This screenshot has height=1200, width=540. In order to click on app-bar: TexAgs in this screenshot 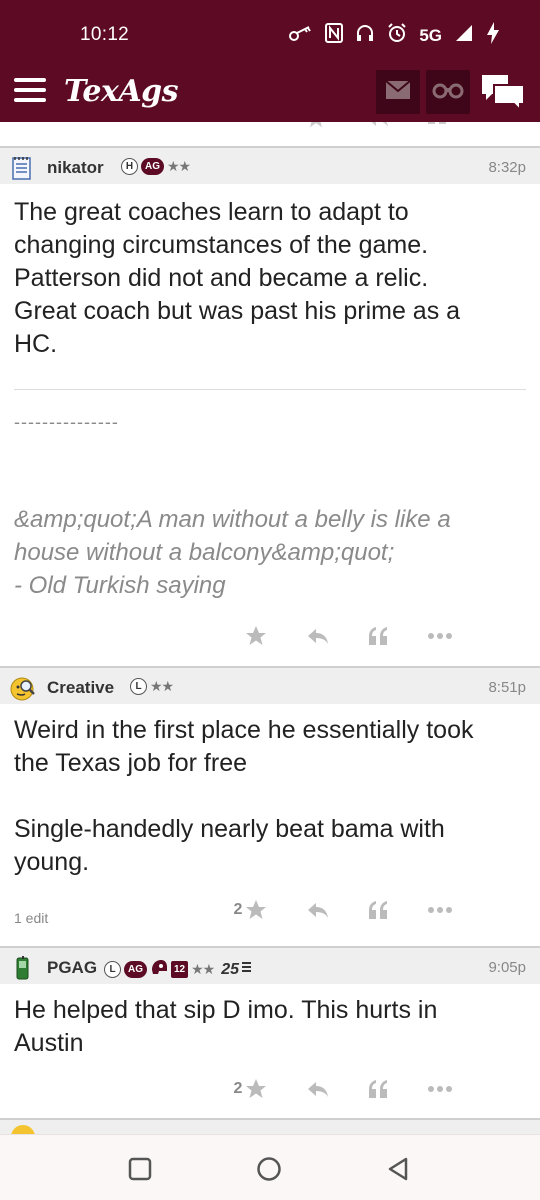, I will do `click(270, 91)`.